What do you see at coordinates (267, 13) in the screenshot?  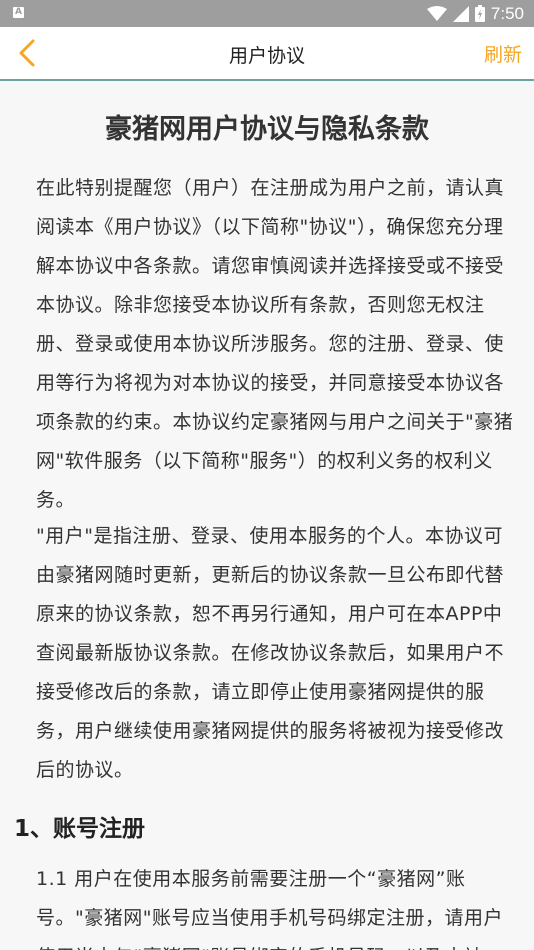 I see `status-bar: A 7:50` at bounding box center [267, 13].